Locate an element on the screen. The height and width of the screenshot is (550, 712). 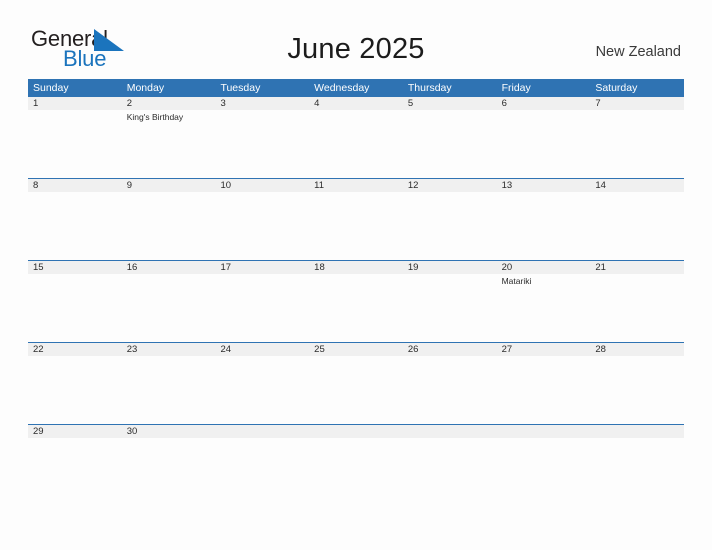
day-number: 11 is located at coordinates (356, 185).